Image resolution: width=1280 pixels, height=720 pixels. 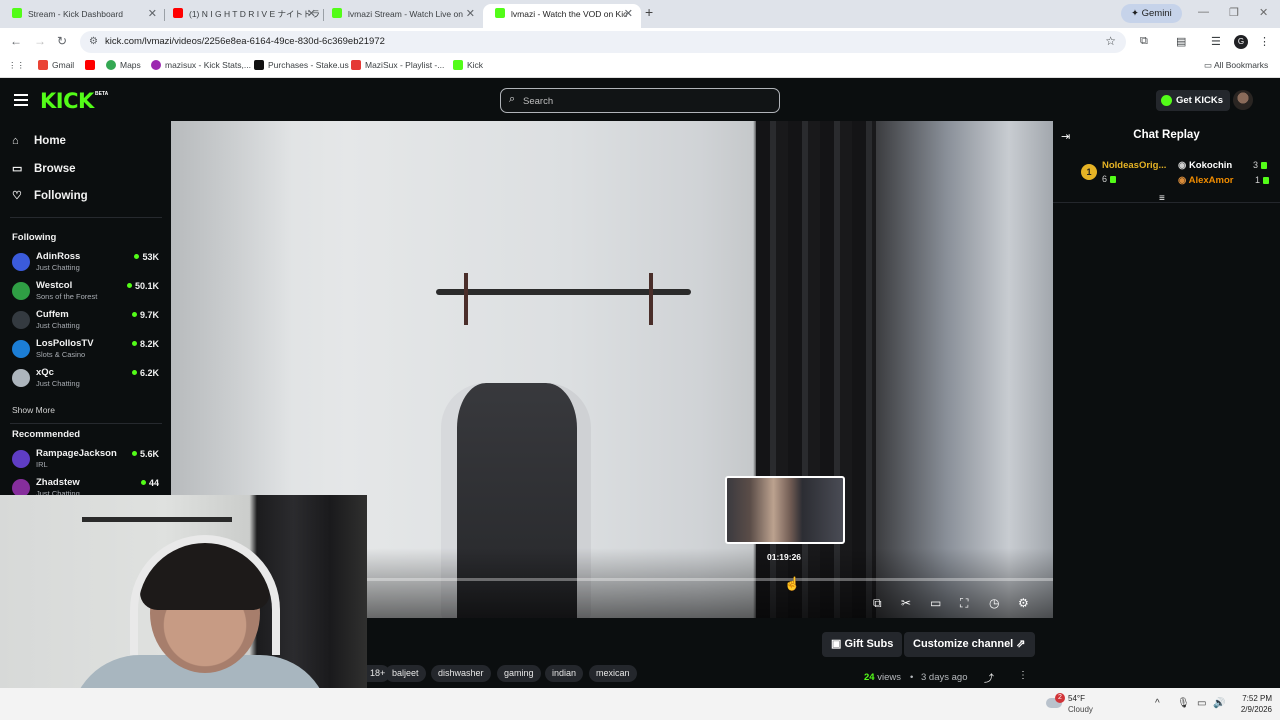 I want to click on volume-icon: 🔊, so click(x=1219, y=703).